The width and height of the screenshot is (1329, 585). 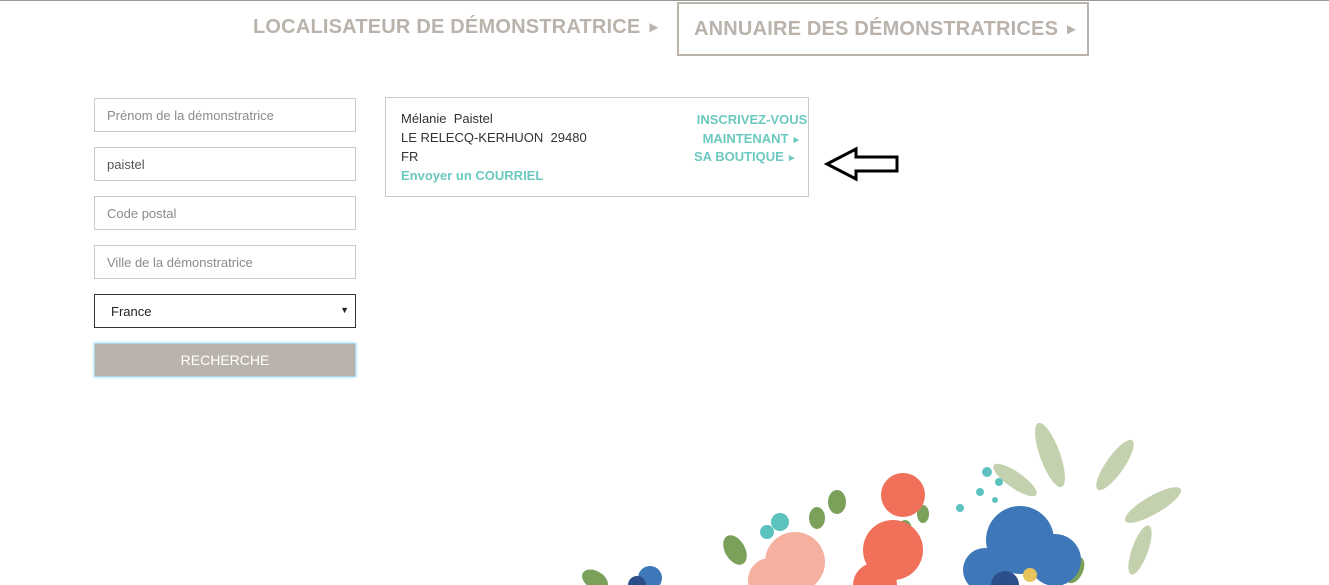 I want to click on send-email-link: Envoyer un COURRIEL, so click(x=472, y=175).